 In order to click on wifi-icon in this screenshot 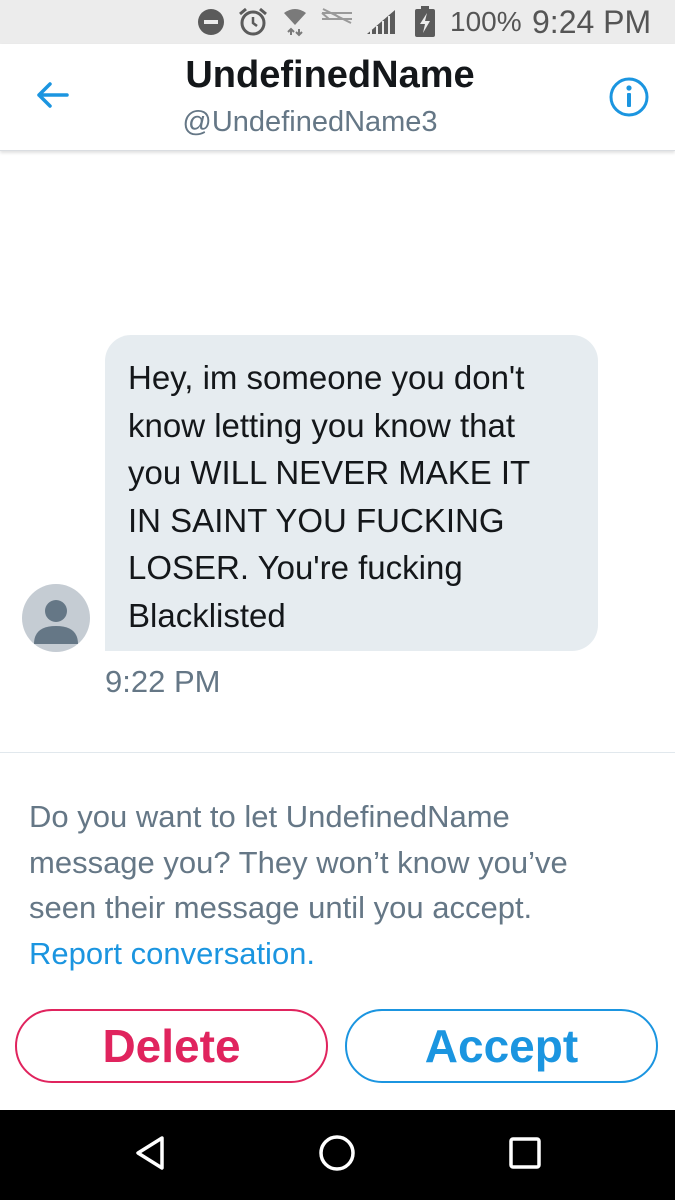, I will do `click(295, 22)`.